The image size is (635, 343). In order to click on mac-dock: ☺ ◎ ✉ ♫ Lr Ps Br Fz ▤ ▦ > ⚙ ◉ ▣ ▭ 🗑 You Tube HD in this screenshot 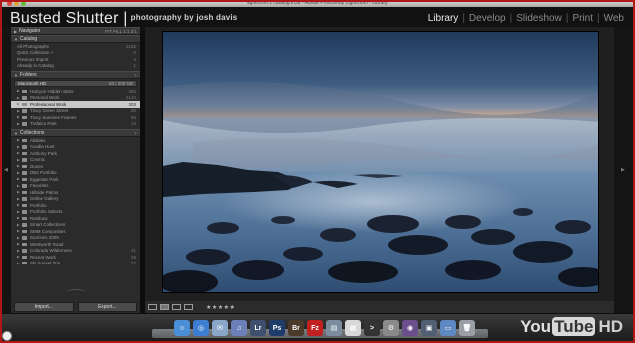, I will do `click(317, 327)`.